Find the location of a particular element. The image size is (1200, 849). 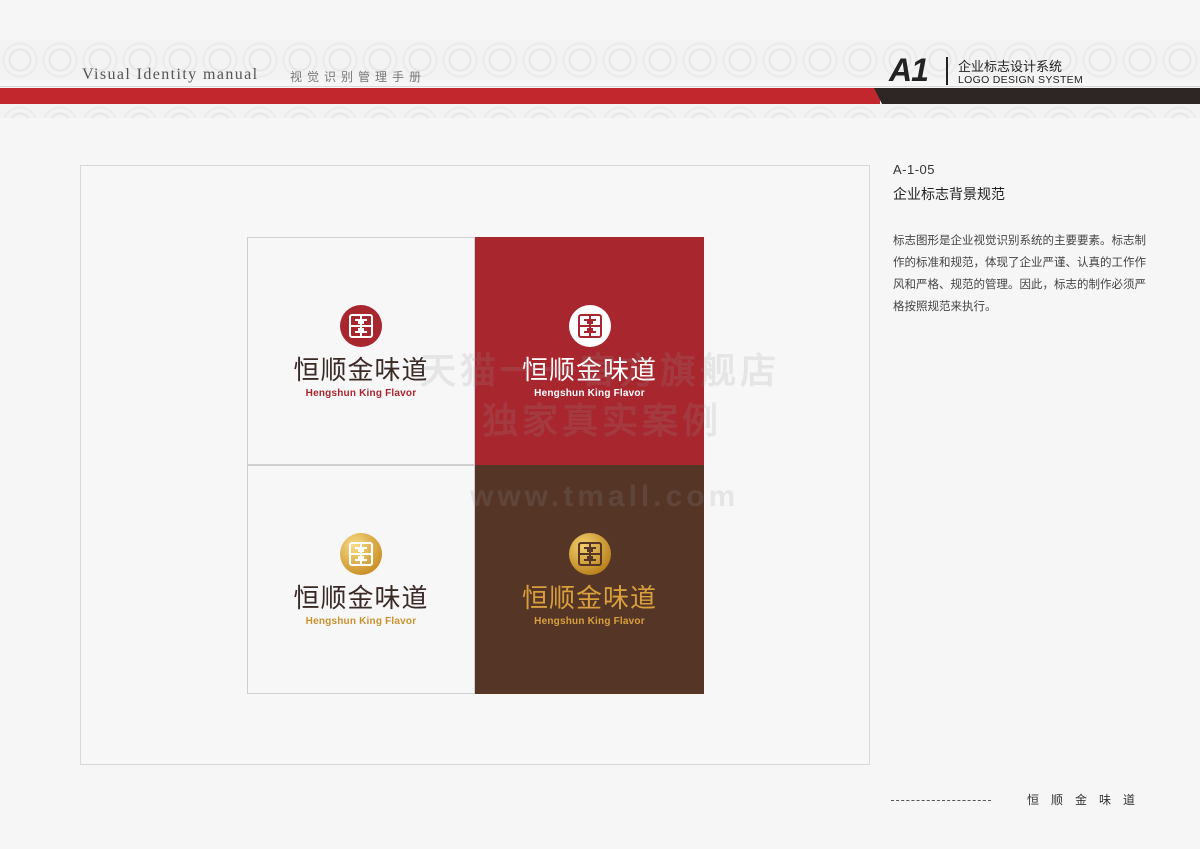

section-title-cn: 企业标志设计系统 is located at coordinates (1010, 66).